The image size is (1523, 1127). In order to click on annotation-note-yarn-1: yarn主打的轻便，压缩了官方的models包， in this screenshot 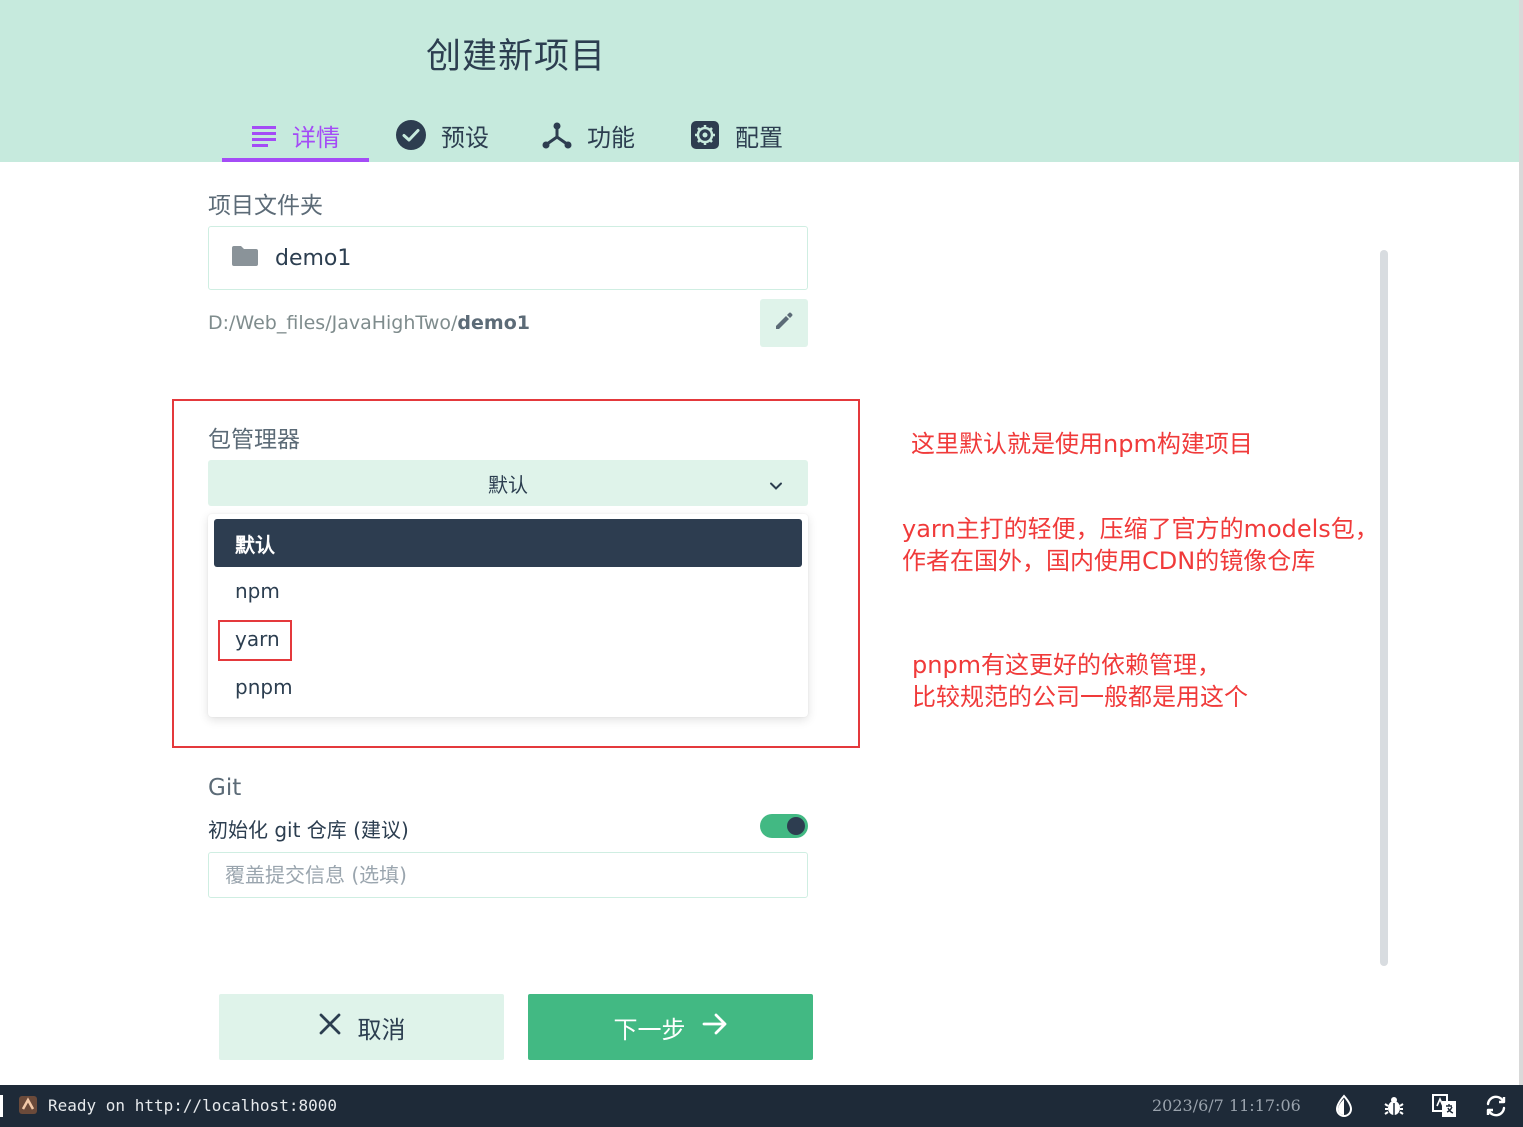, I will do `click(1140, 529)`.